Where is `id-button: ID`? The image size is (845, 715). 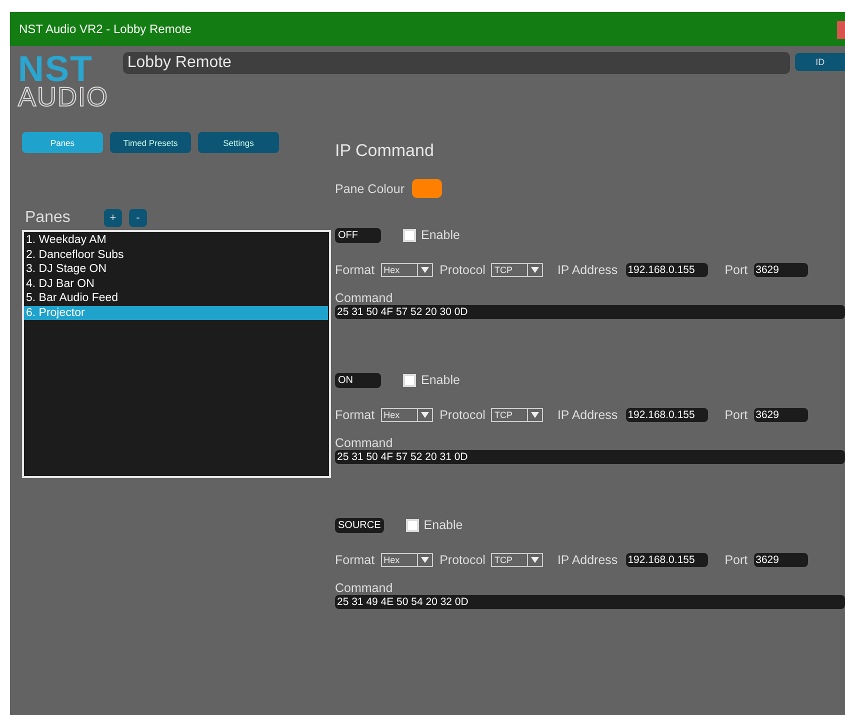
id-button: ID is located at coordinates (820, 62).